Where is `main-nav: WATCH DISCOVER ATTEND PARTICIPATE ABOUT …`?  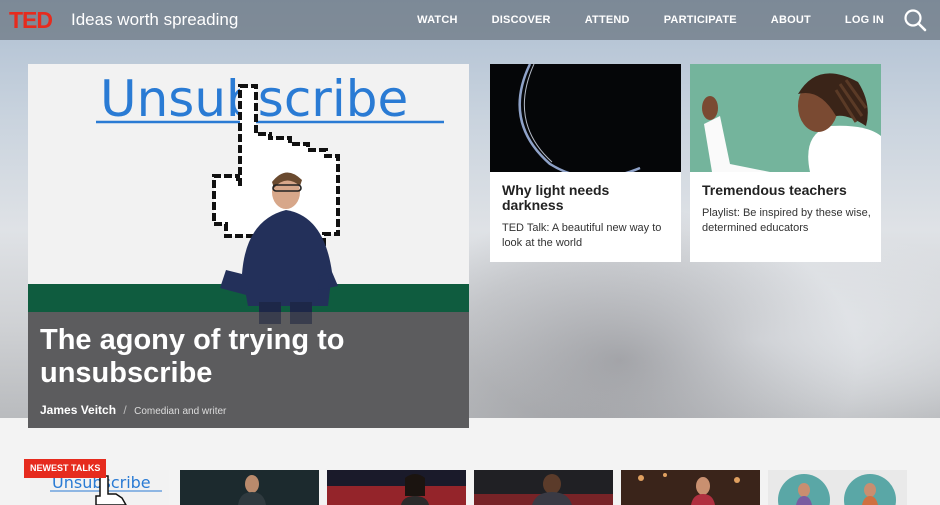 main-nav: WATCH DISCOVER ATTEND PARTICIPATE ABOUT … is located at coordinates (633, 20).